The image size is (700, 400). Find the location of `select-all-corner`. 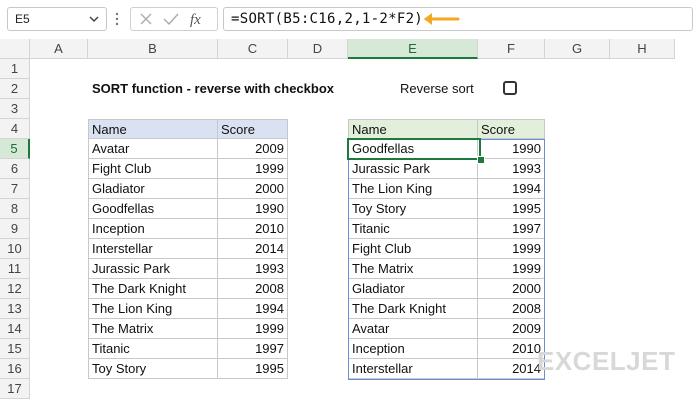

select-all-corner is located at coordinates (15, 49).